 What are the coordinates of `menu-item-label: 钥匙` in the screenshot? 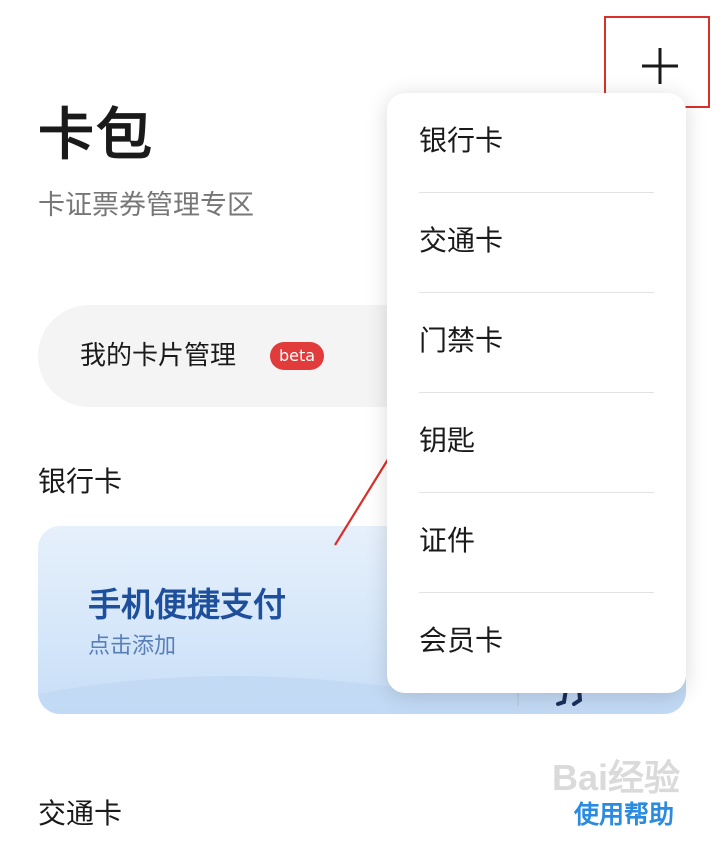 It's located at (447, 440).